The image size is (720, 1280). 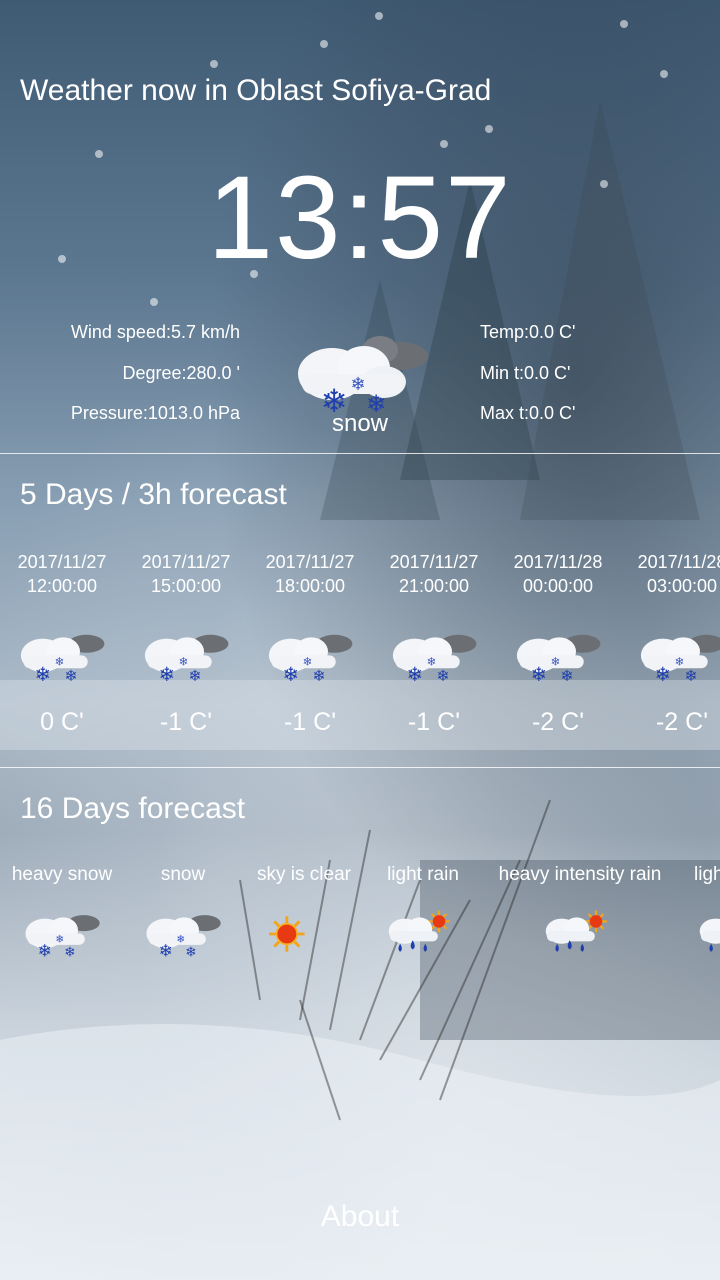 I want to click on rain-cloud-icon, so click(x=709, y=935).